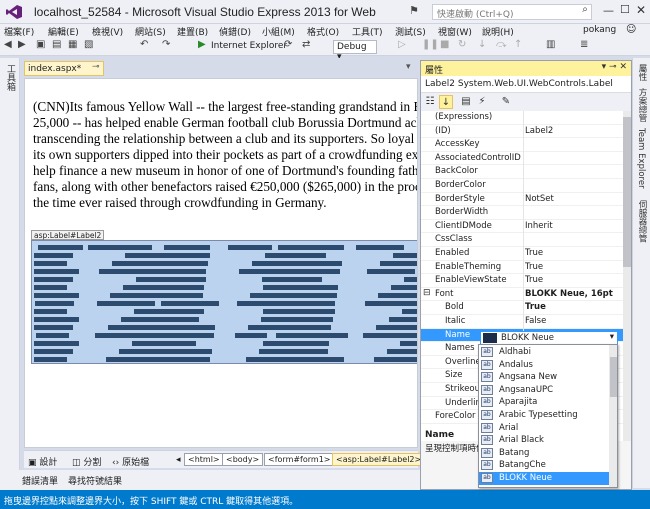  I want to click on align-icon: ≣, so click(584, 44).